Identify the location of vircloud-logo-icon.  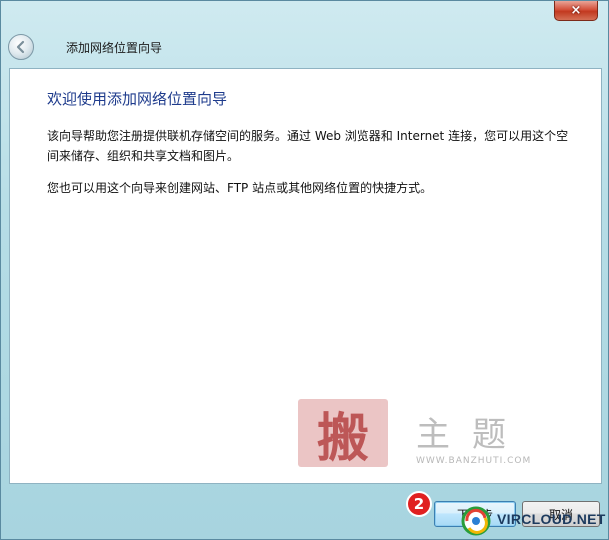
(476, 521).